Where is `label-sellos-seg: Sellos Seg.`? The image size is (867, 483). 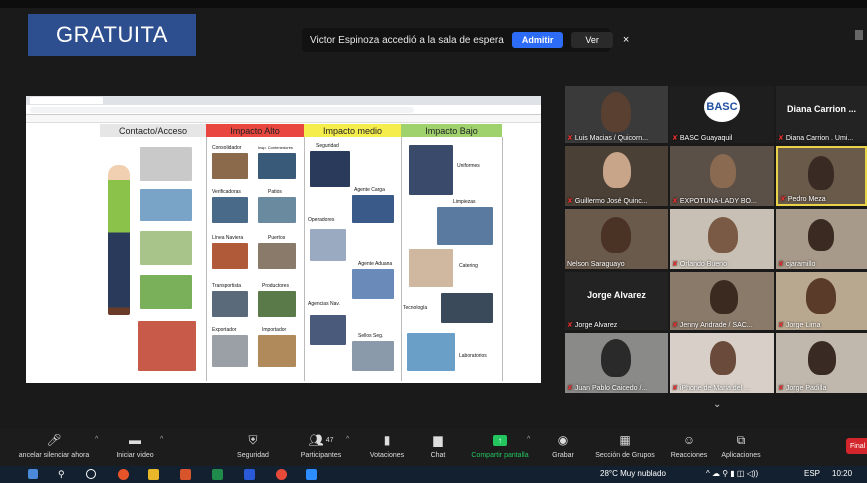 label-sellos-seg: Sellos Seg. is located at coordinates (371, 336).